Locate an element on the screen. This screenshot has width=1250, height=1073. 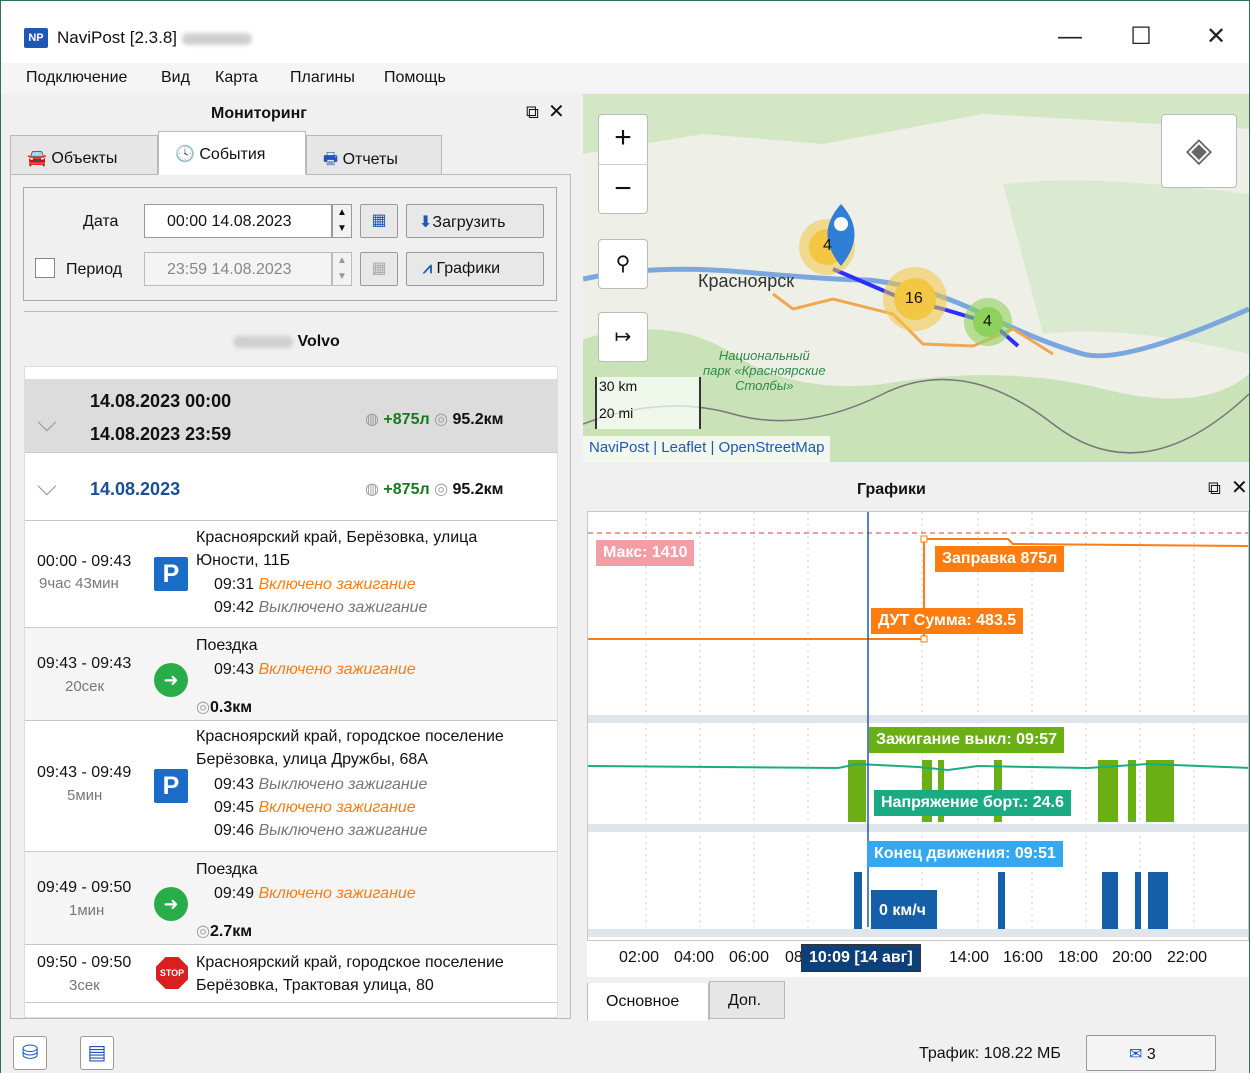
event-duration: 5мин is located at coordinates (85, 795).